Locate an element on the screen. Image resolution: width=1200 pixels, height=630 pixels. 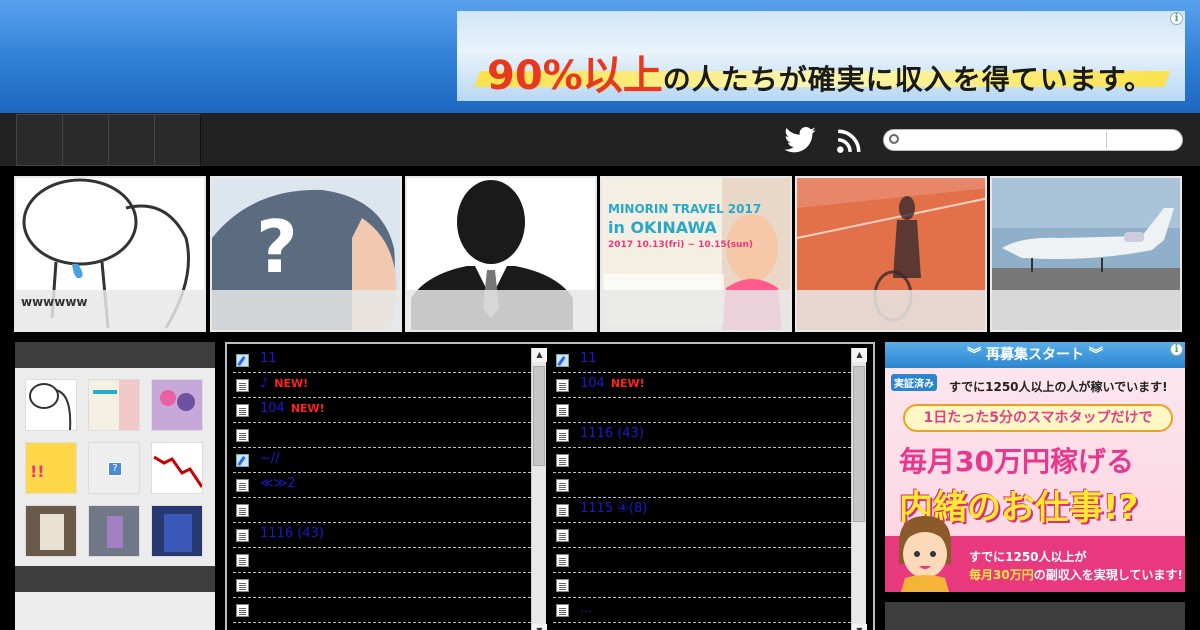
feed-row-text: ~// is located at coordinates (270, 458).